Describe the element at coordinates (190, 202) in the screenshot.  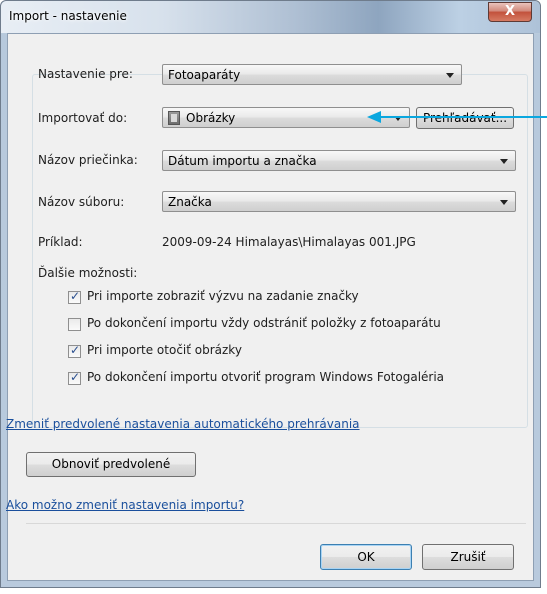
I see `file-name-value: Značka` at that location.